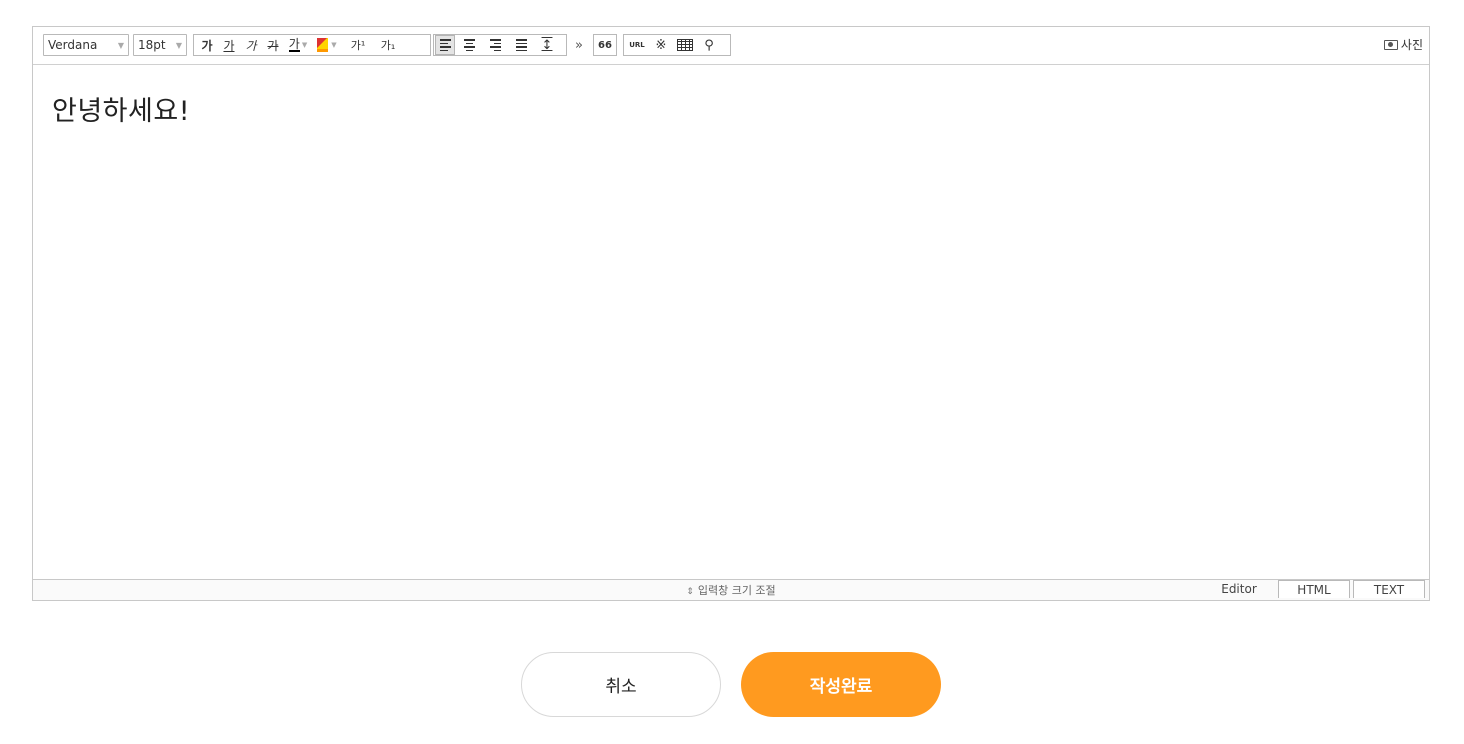 Image resolution: width=1464 pixels, height=744 pixels. Describe the element at coordinates (637, 45) in the screenshot. I see `link-button: URL` at that location.